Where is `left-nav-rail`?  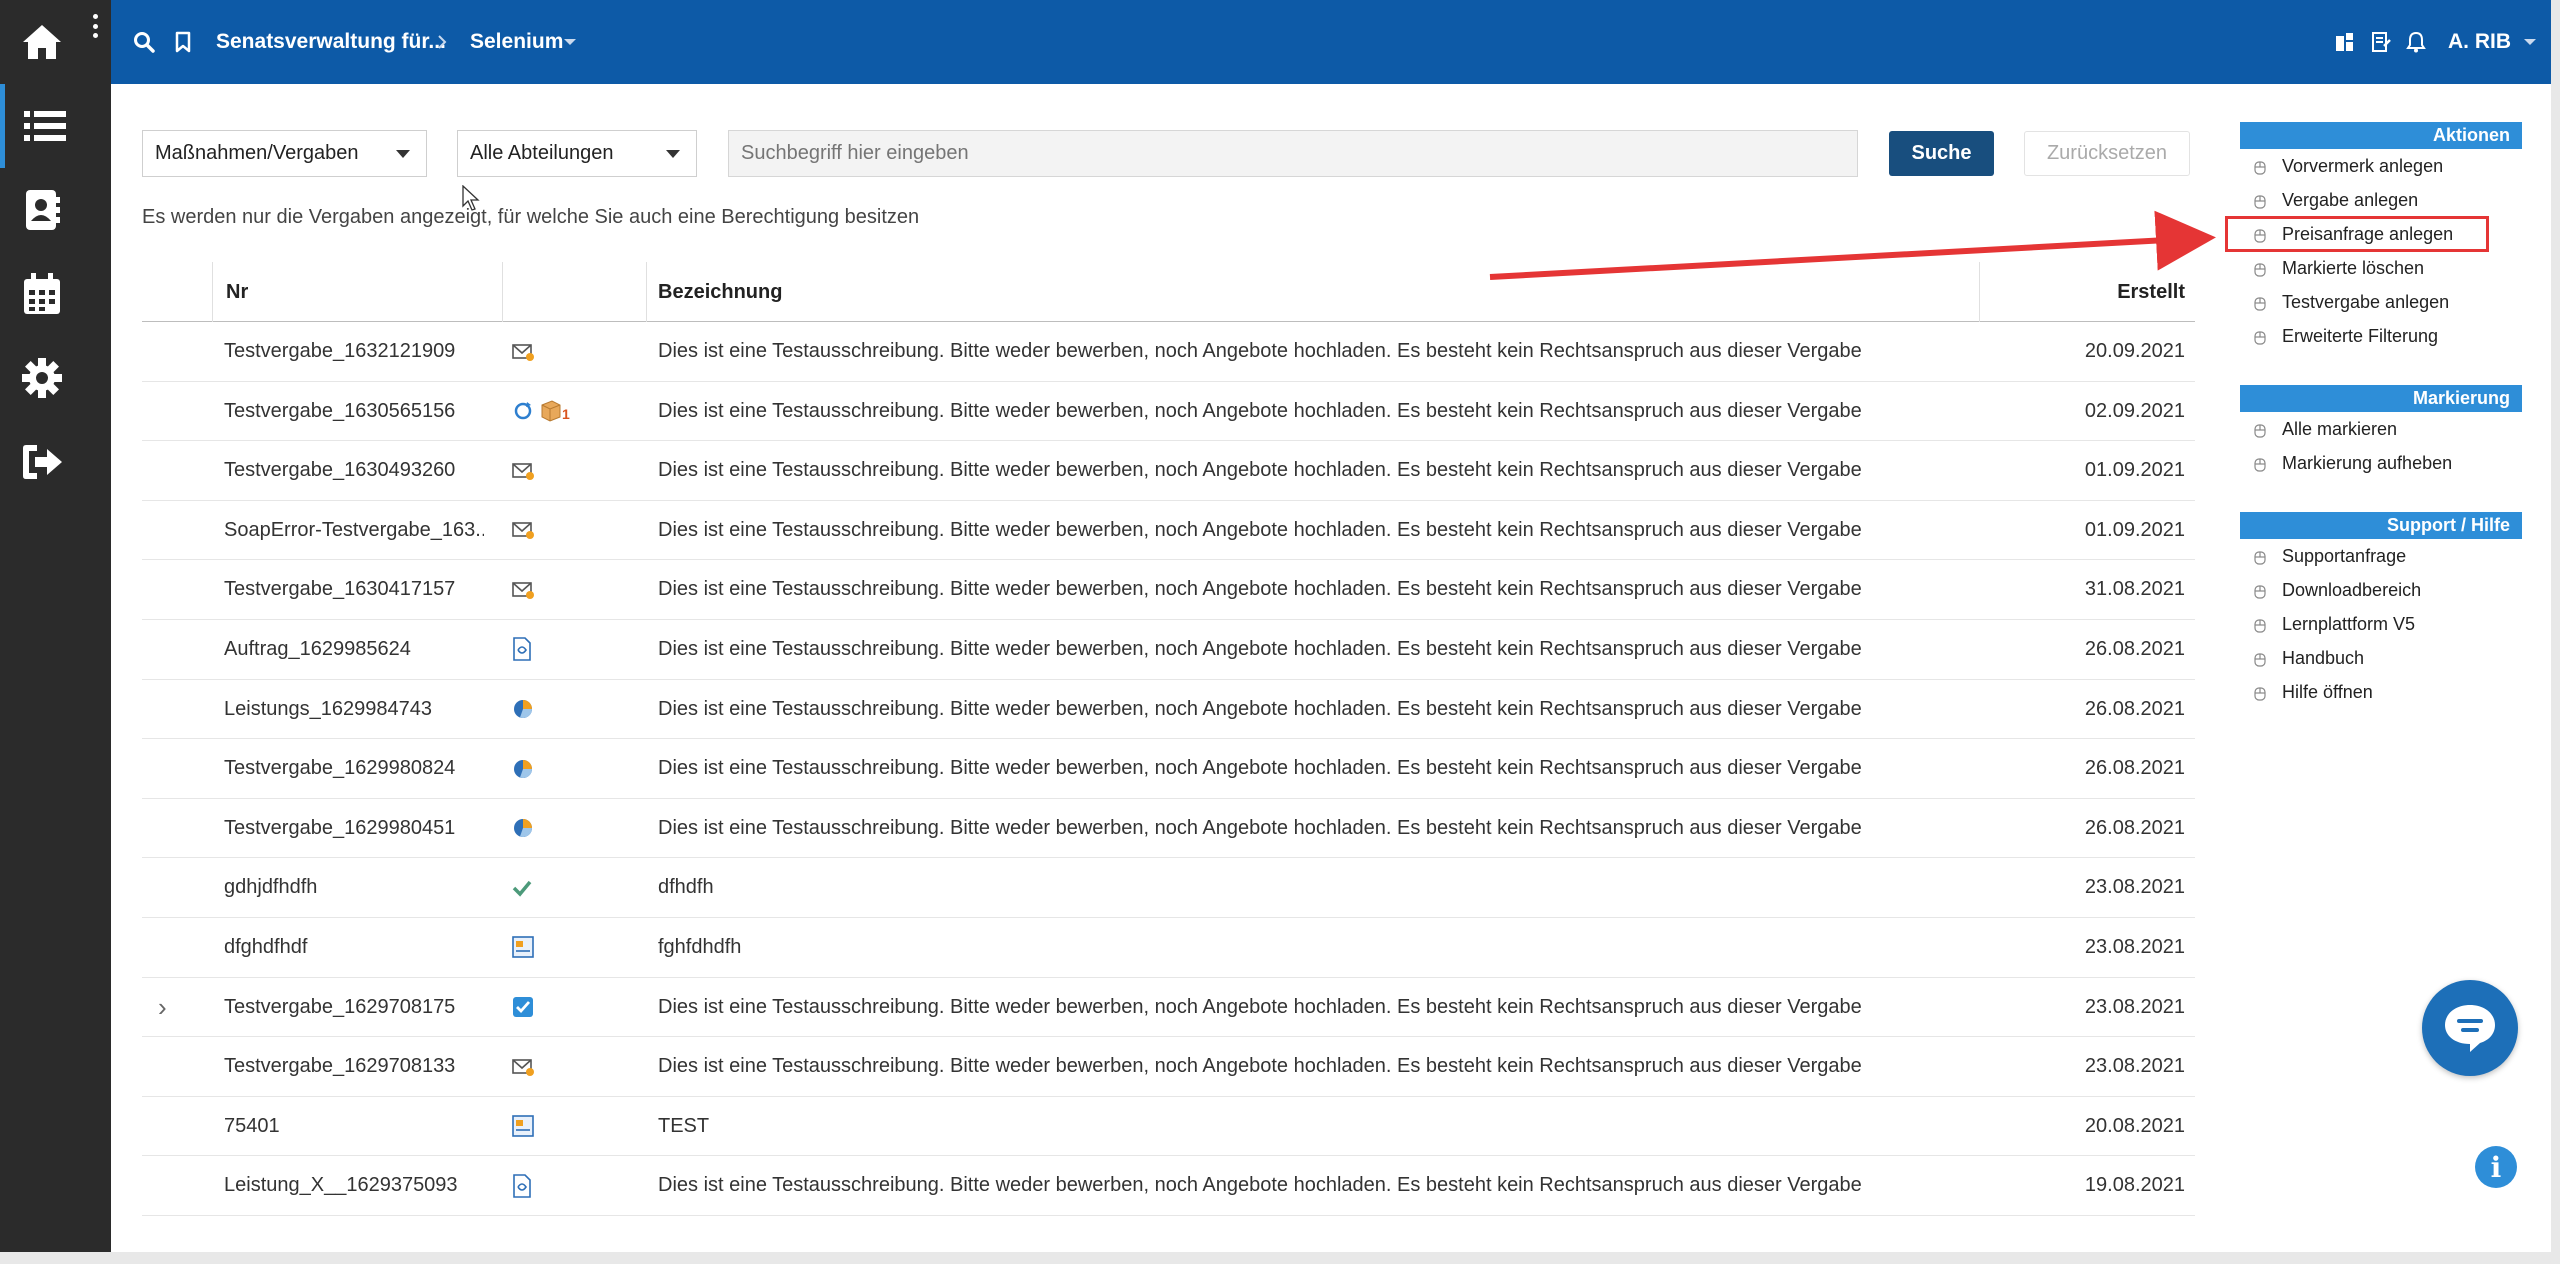 left-nav-rail is located at coordinates (55, 626).